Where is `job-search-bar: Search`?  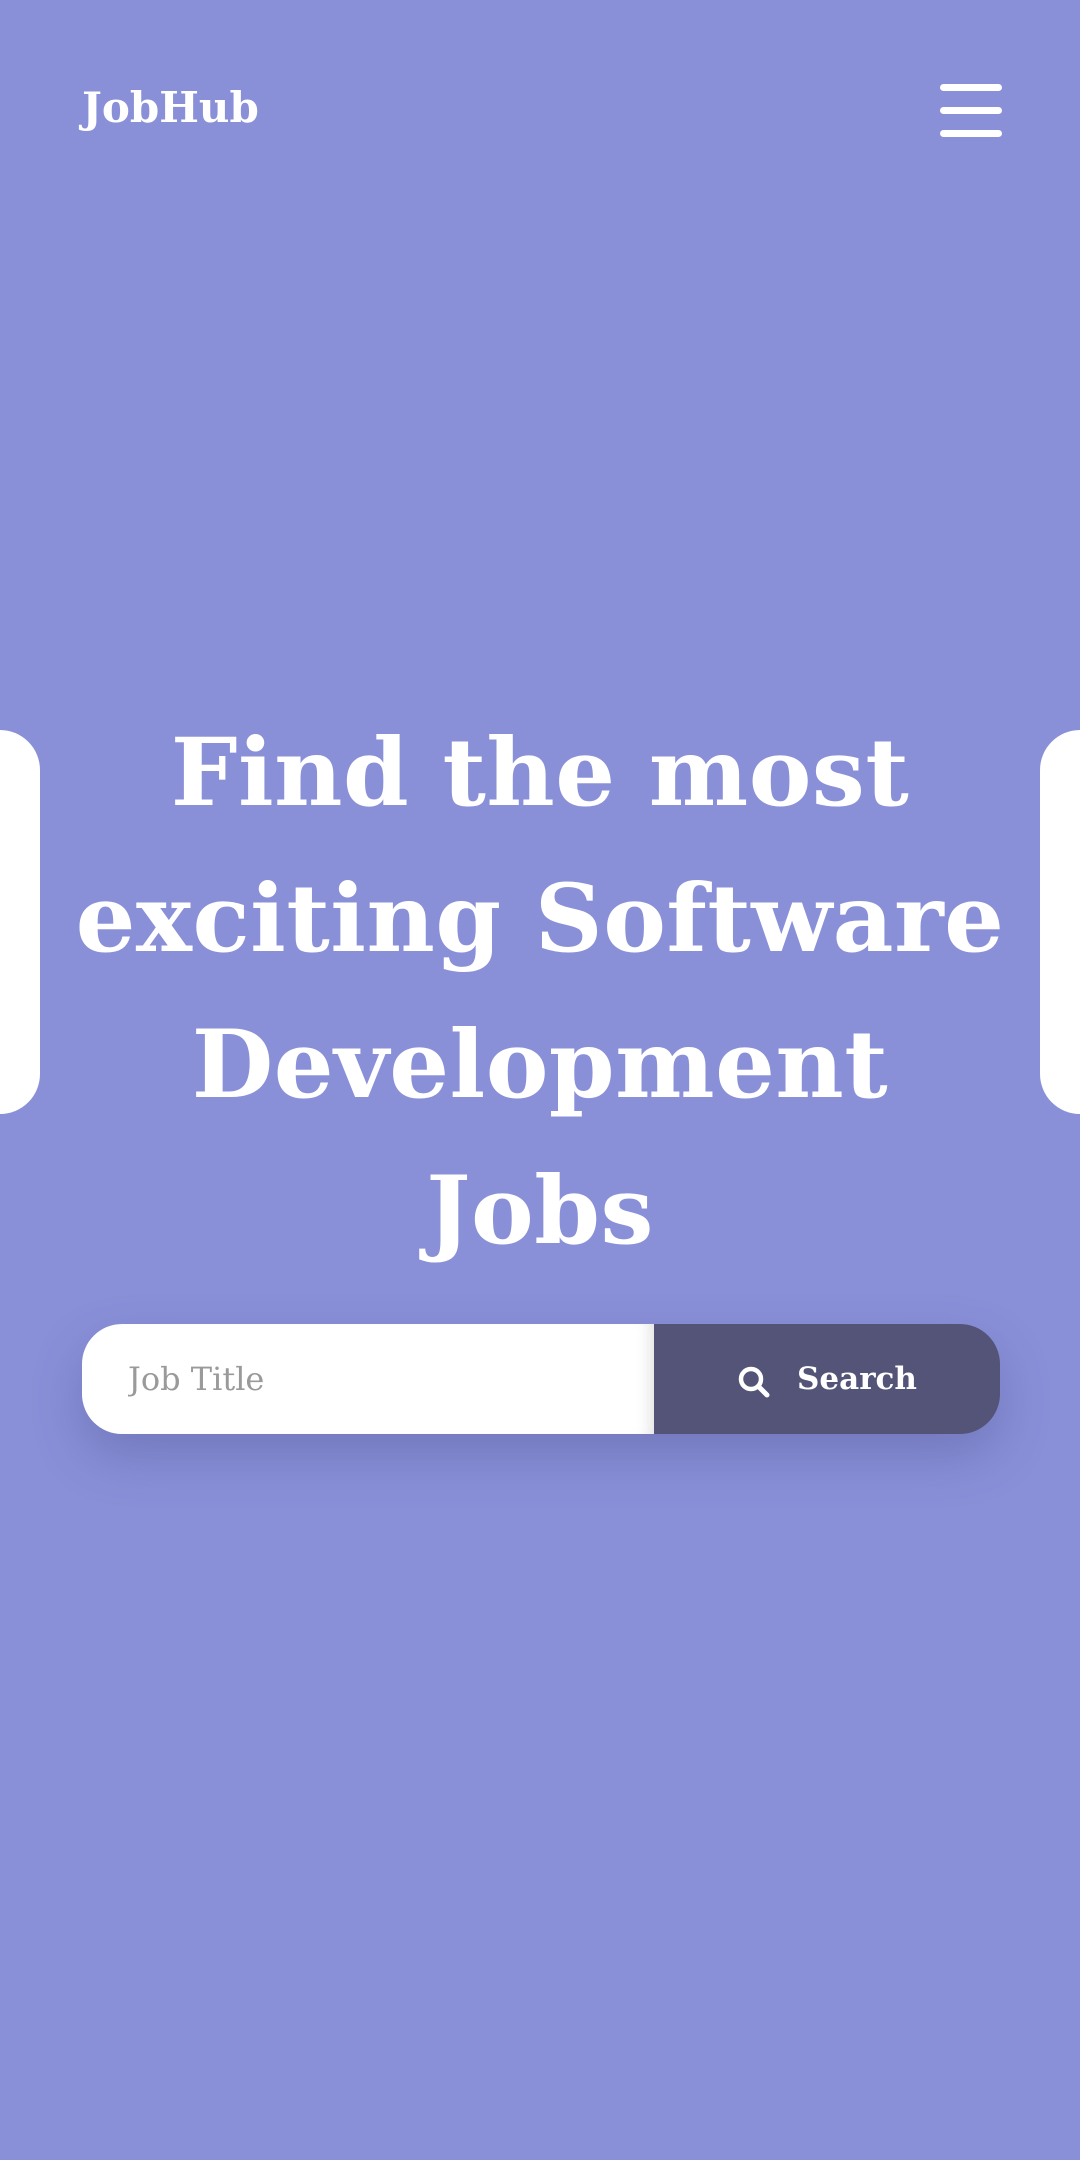 job-search-bar: Search is located at coordinates (541, 1379).